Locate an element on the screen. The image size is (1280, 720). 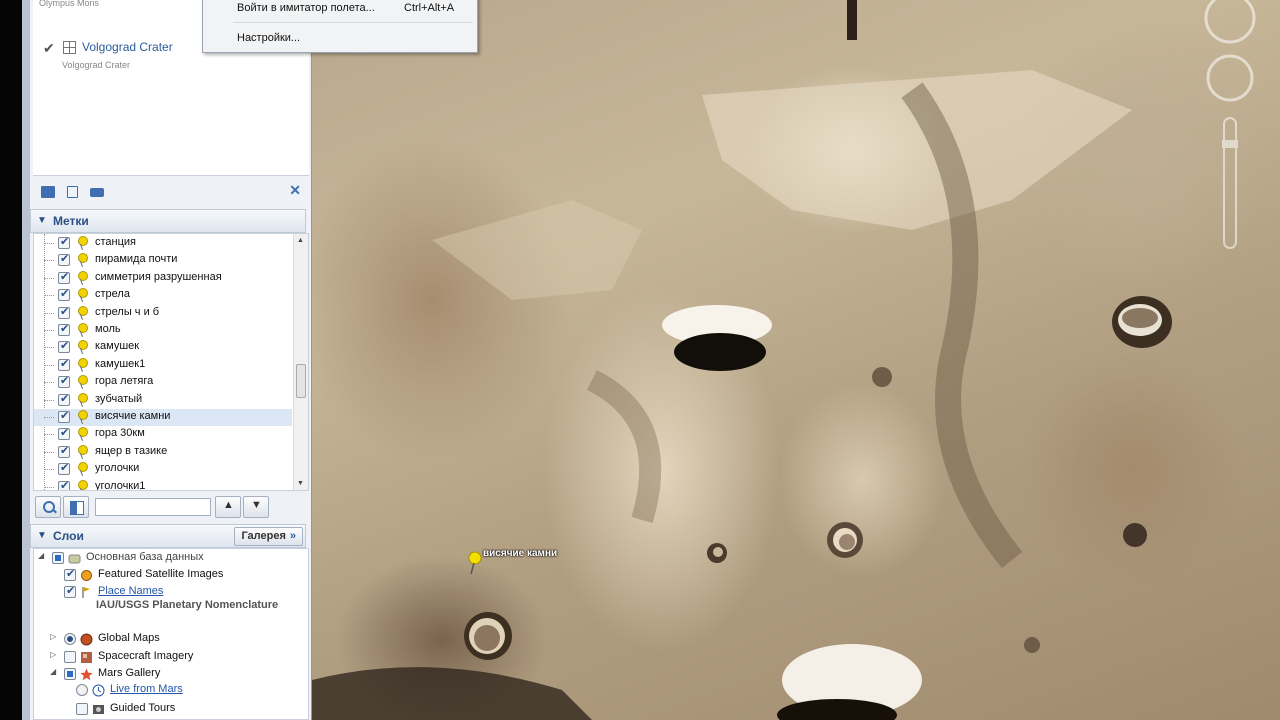
place-item: стрела is located at coordinates (163, 295).